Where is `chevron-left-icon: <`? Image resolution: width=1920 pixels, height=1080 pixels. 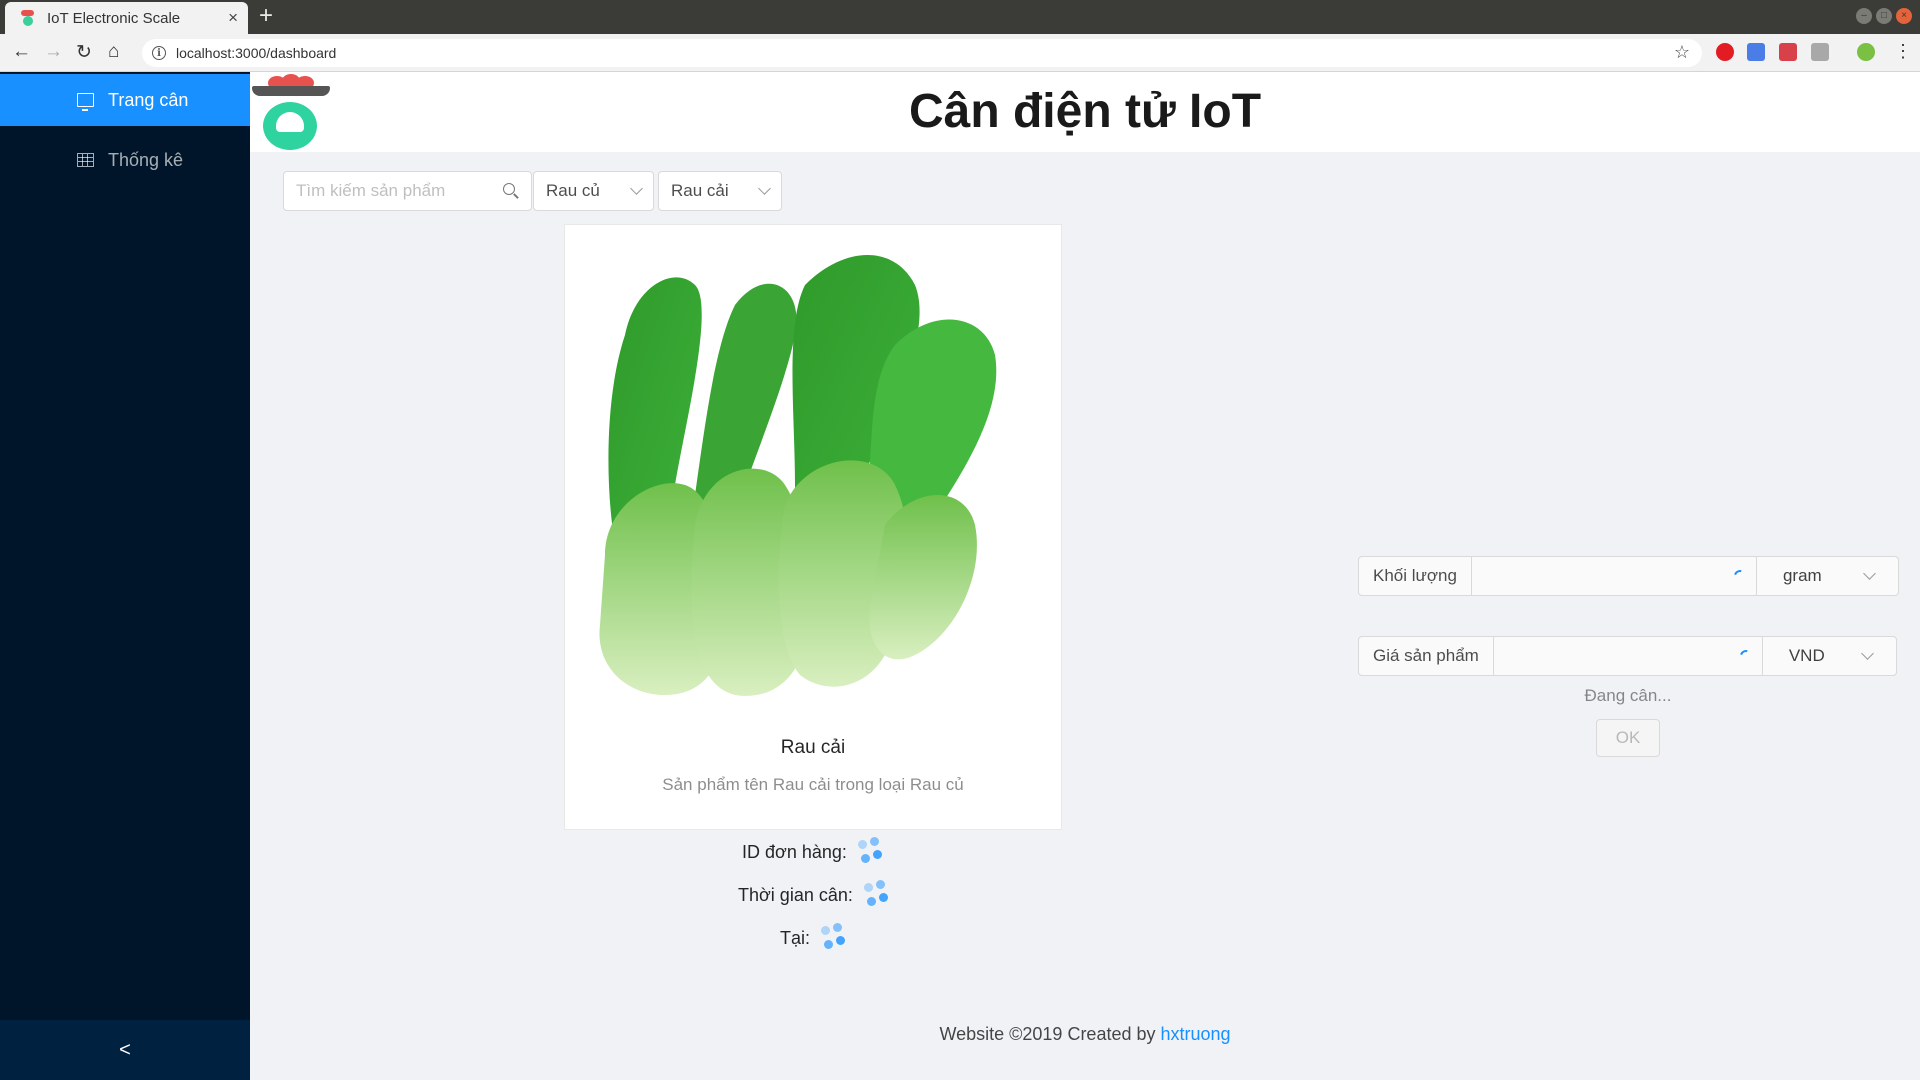
chevron-left-icon: < is located at coordinates (125, 1049).